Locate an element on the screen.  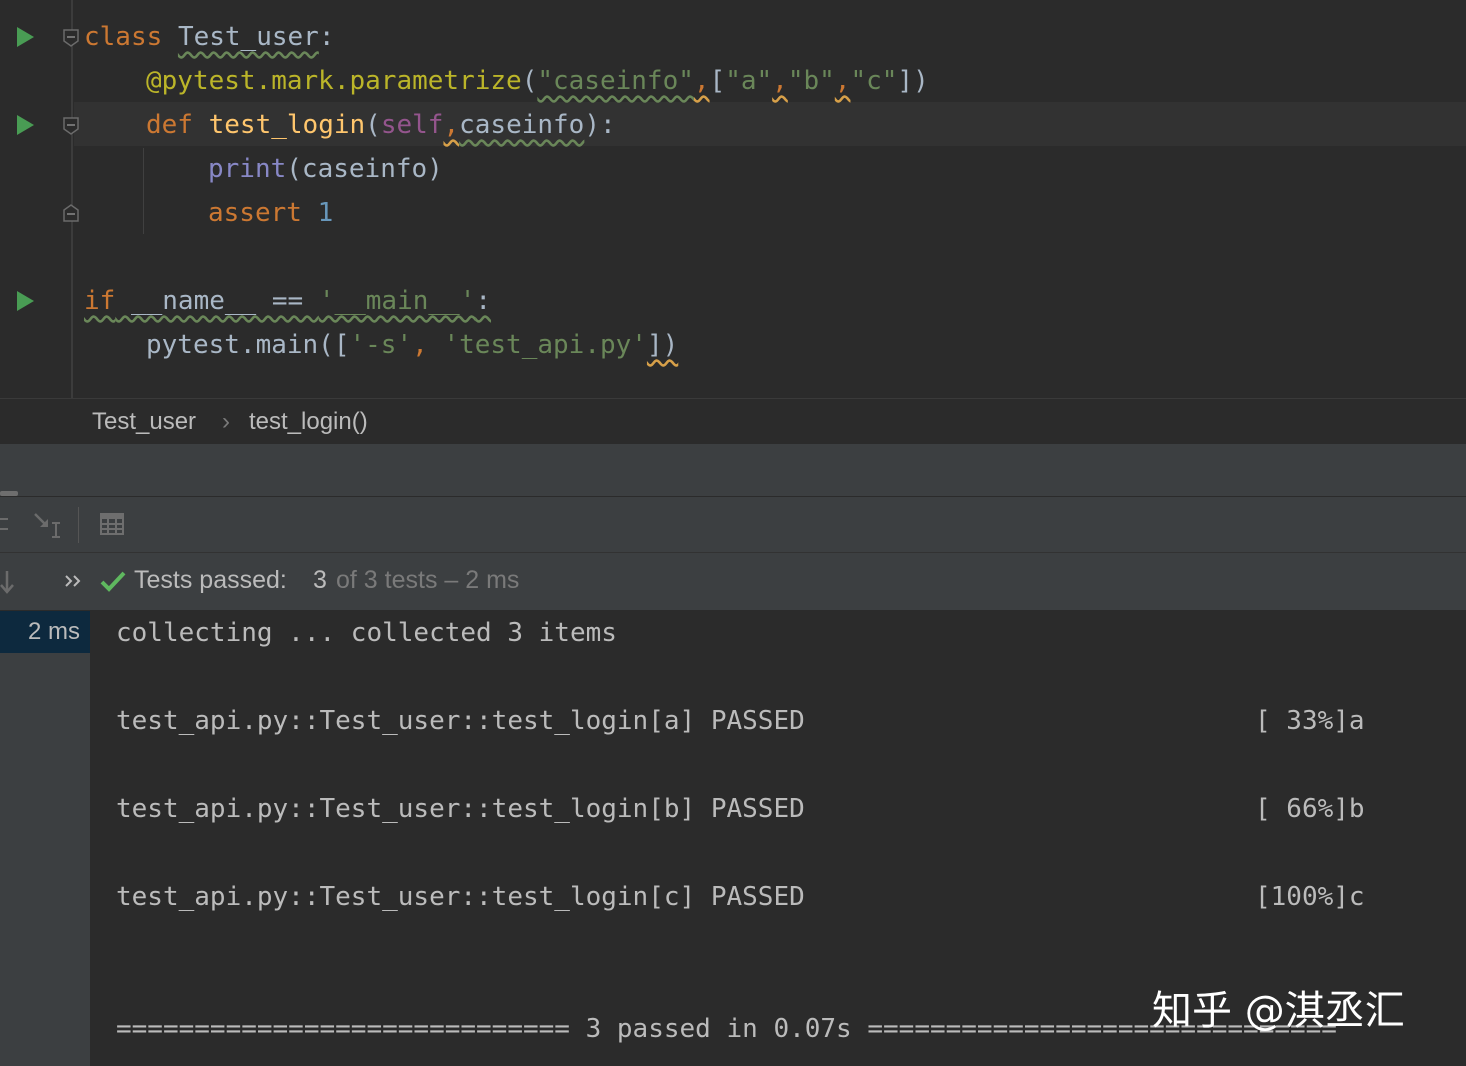
panel-header is located at coordinates (733, 470).